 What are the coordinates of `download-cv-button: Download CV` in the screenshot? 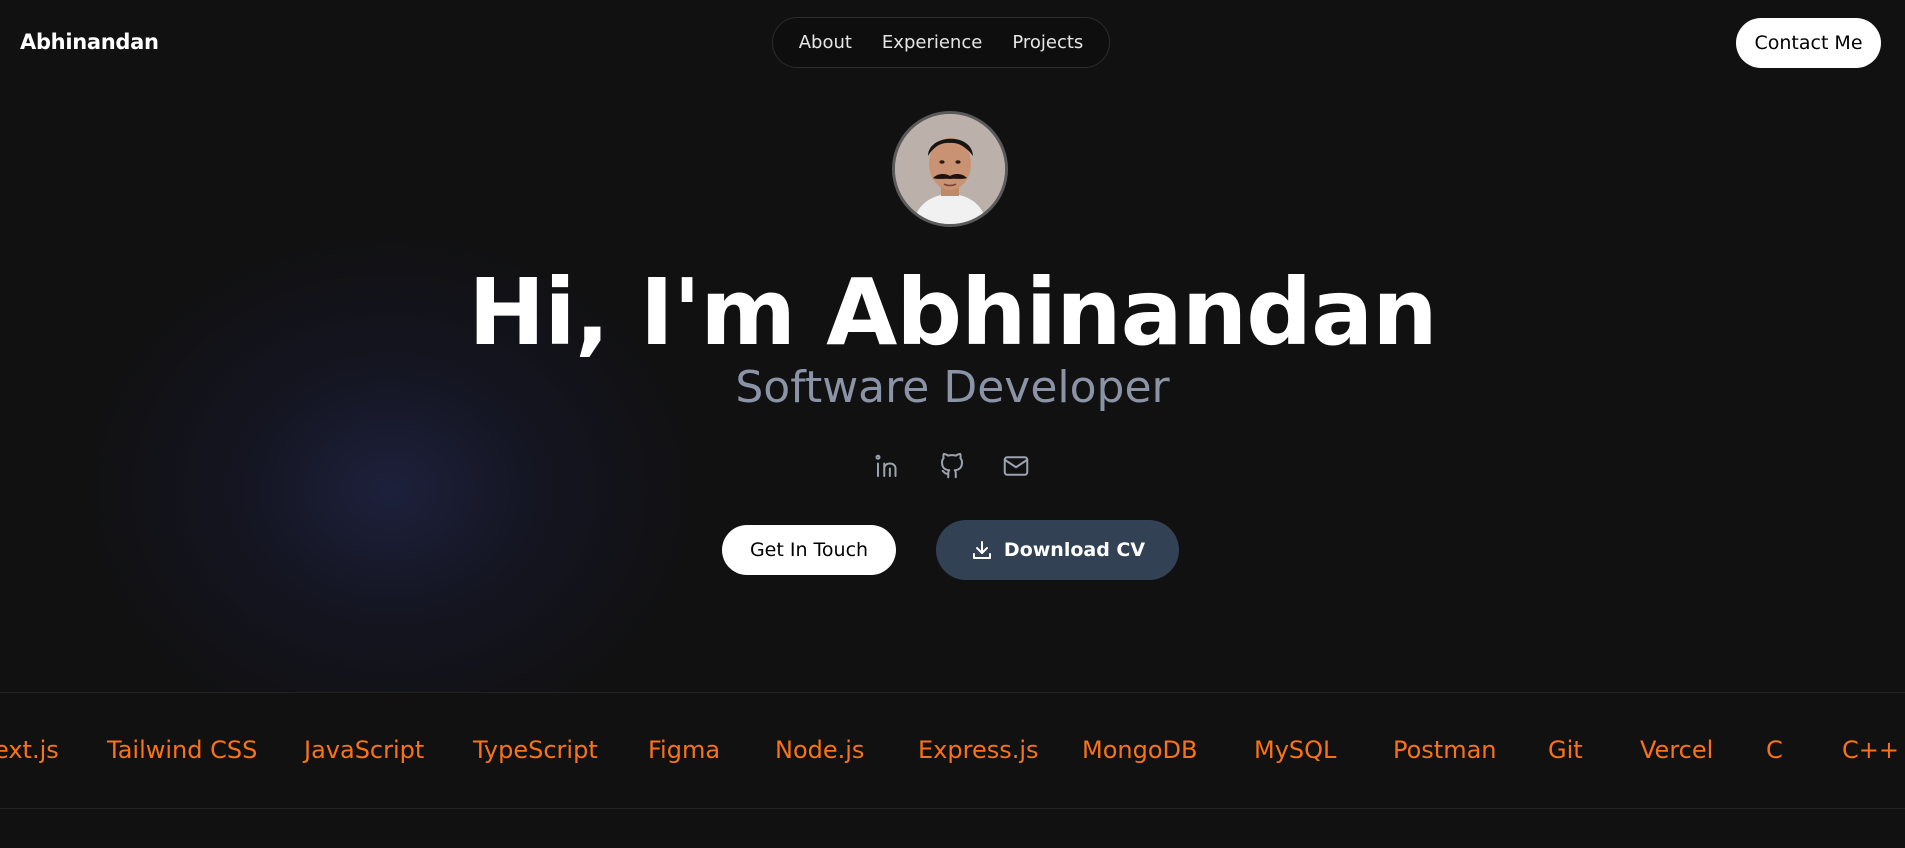 It's located at (1057, 550).